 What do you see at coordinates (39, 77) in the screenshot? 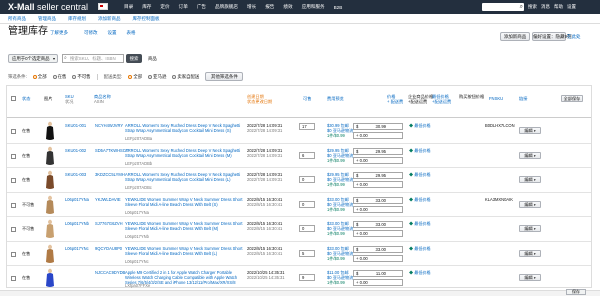
I see `status-filter-all: 全部` at bounding box center [39, 77].